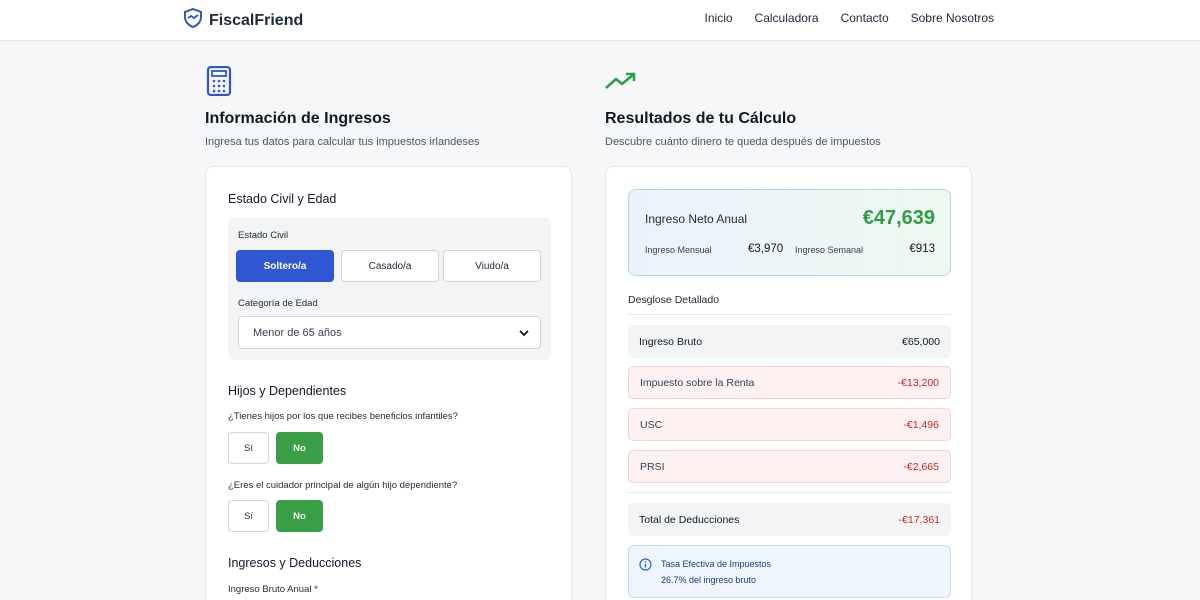  What do you see at coordinates (298, 118) in the screenshot?
I see `income-title: Información de Ingresos` at bounding box center [298, 118].